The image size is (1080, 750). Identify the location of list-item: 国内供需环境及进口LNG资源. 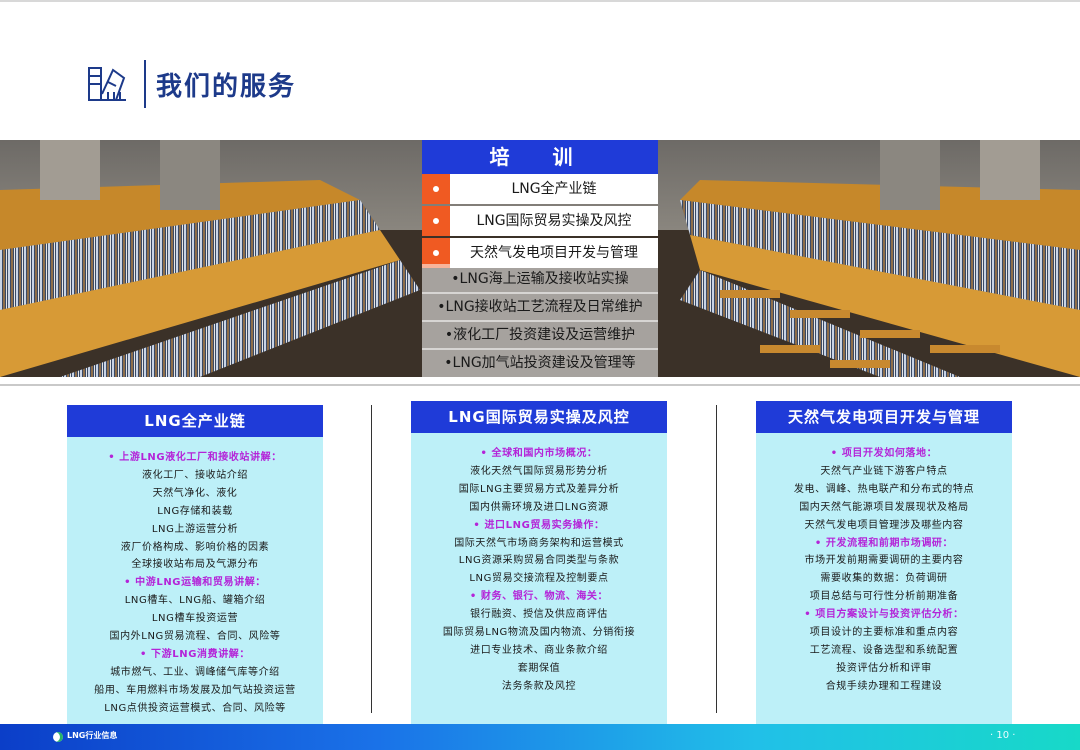
(539, 507).